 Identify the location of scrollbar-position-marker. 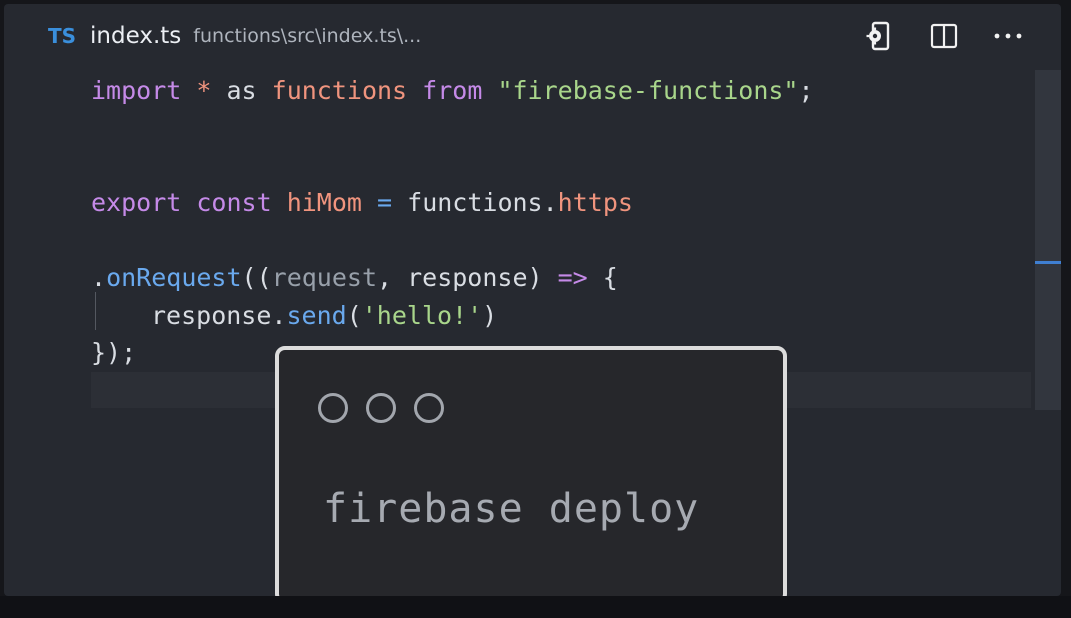
(1048, 262).